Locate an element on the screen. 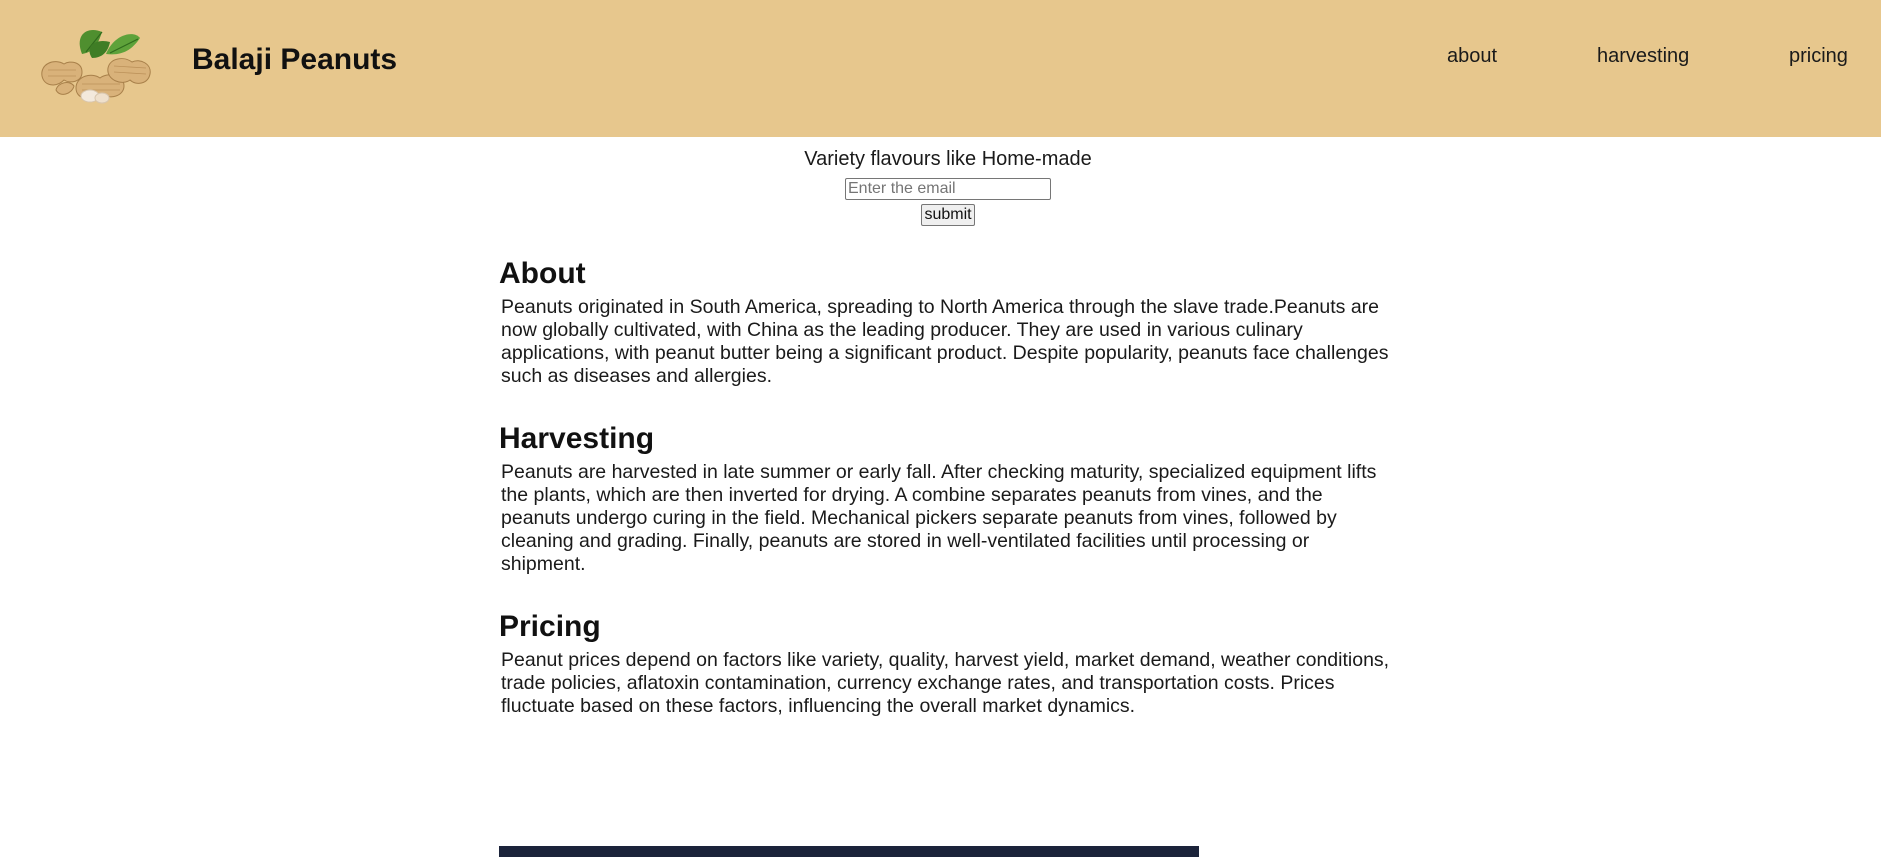  nav-link-about: about is located at coordinates (1472, 56).